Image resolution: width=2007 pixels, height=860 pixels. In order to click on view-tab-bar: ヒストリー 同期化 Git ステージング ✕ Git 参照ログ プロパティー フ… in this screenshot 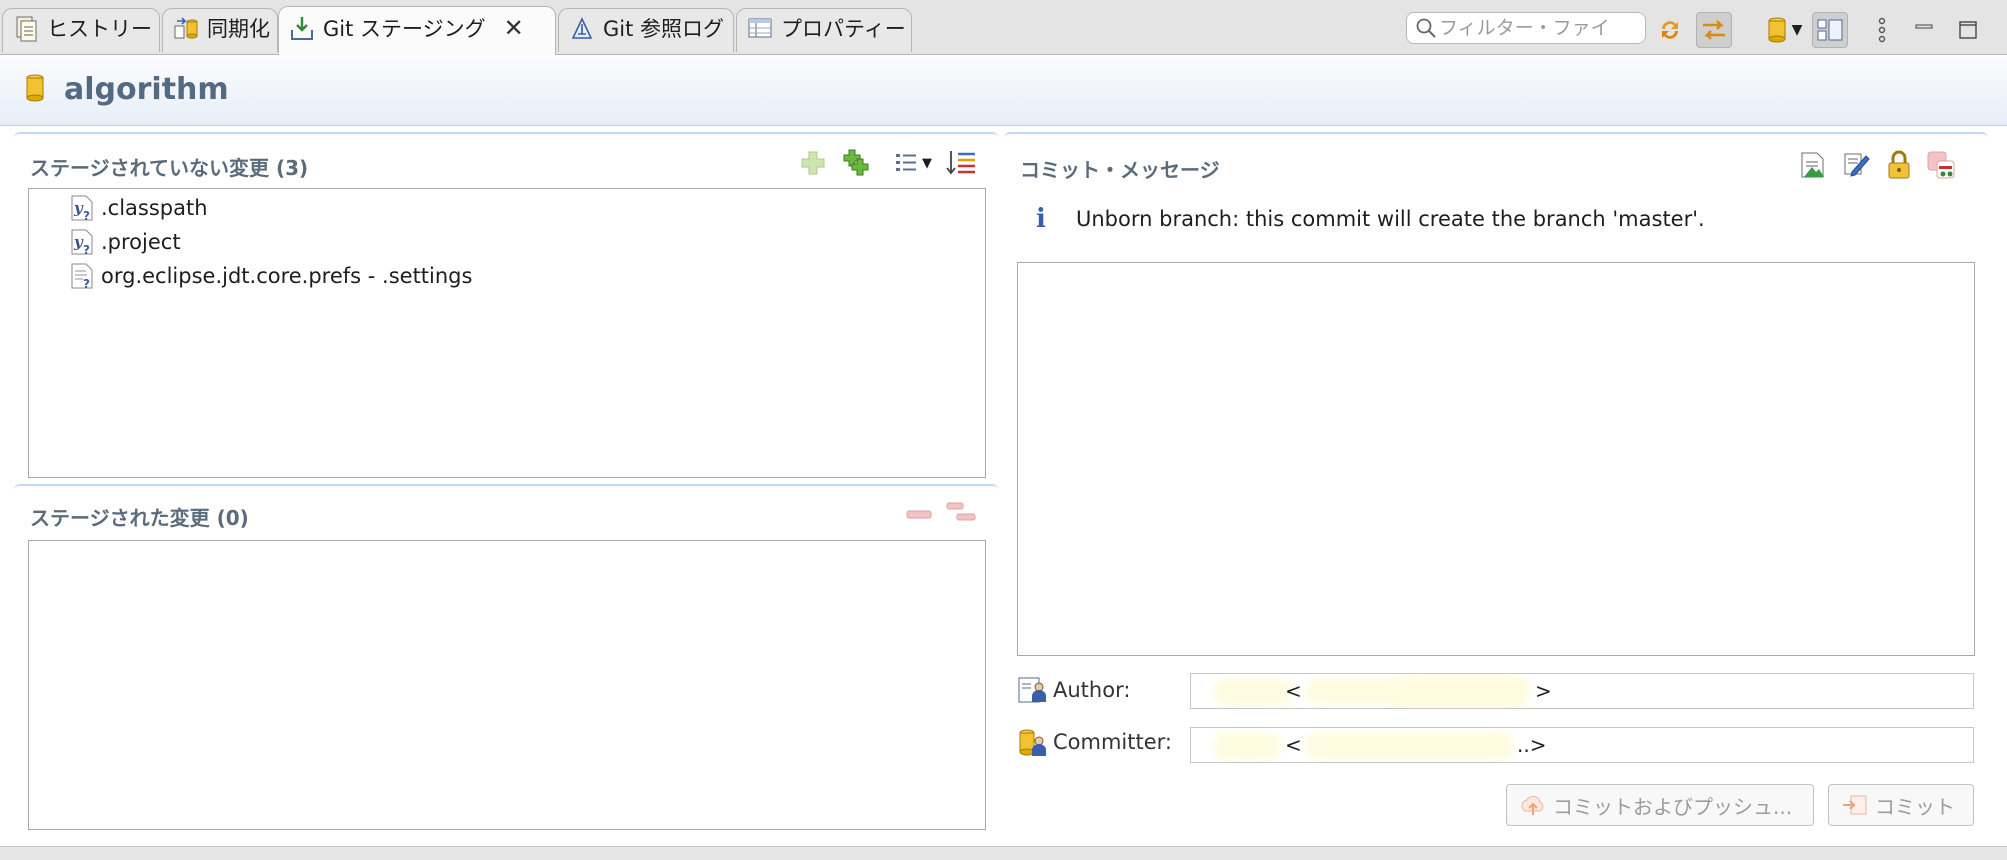, I will do `click(1003, 27)`.